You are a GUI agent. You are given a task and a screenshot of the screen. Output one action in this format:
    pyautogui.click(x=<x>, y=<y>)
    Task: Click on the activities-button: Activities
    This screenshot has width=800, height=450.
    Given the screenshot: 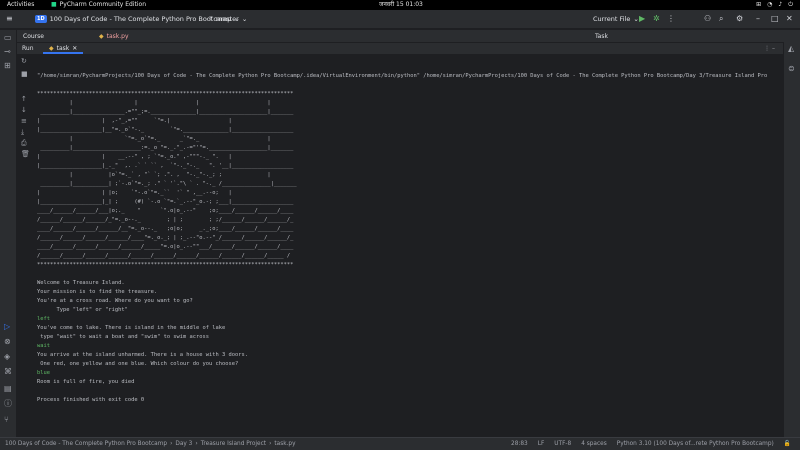 What is the action you would take?
    pyautogui.click(x=20, y=5)
    